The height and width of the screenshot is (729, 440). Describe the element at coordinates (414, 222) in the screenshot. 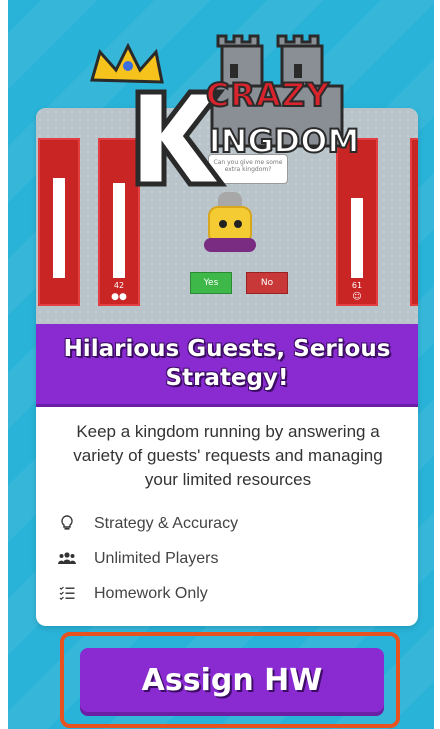

I see `resource-bar` at that location.